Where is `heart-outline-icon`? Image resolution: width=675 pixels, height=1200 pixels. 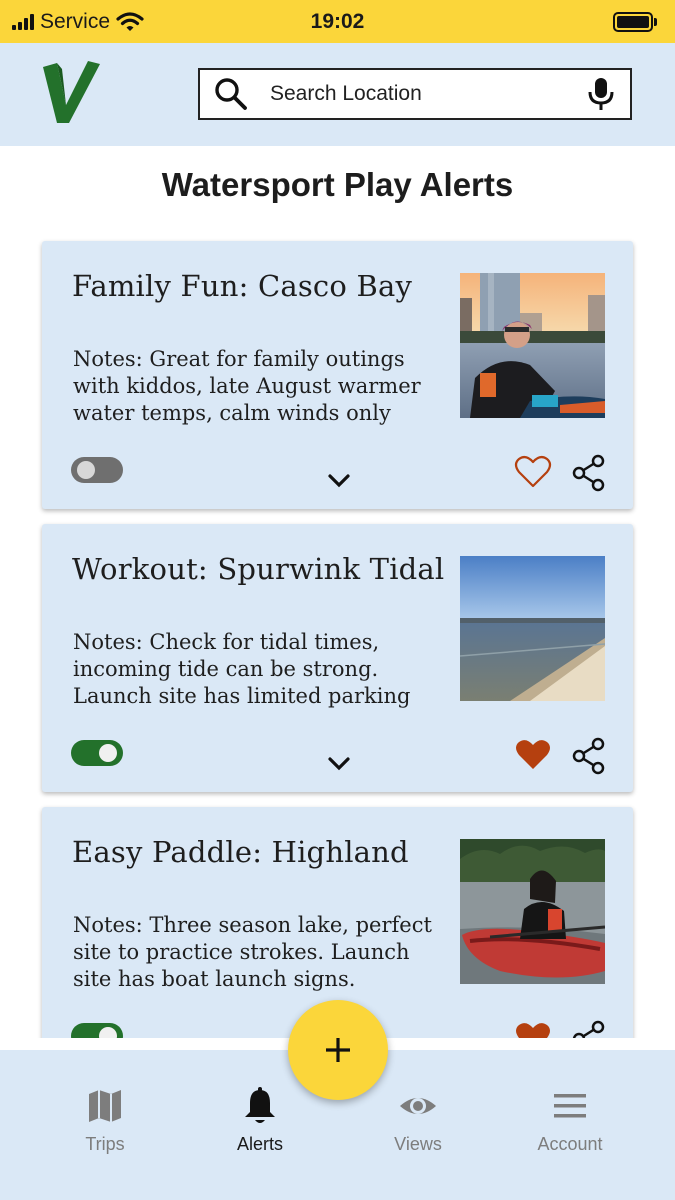
heart-outline-icon is located at coordinates (533, 472).